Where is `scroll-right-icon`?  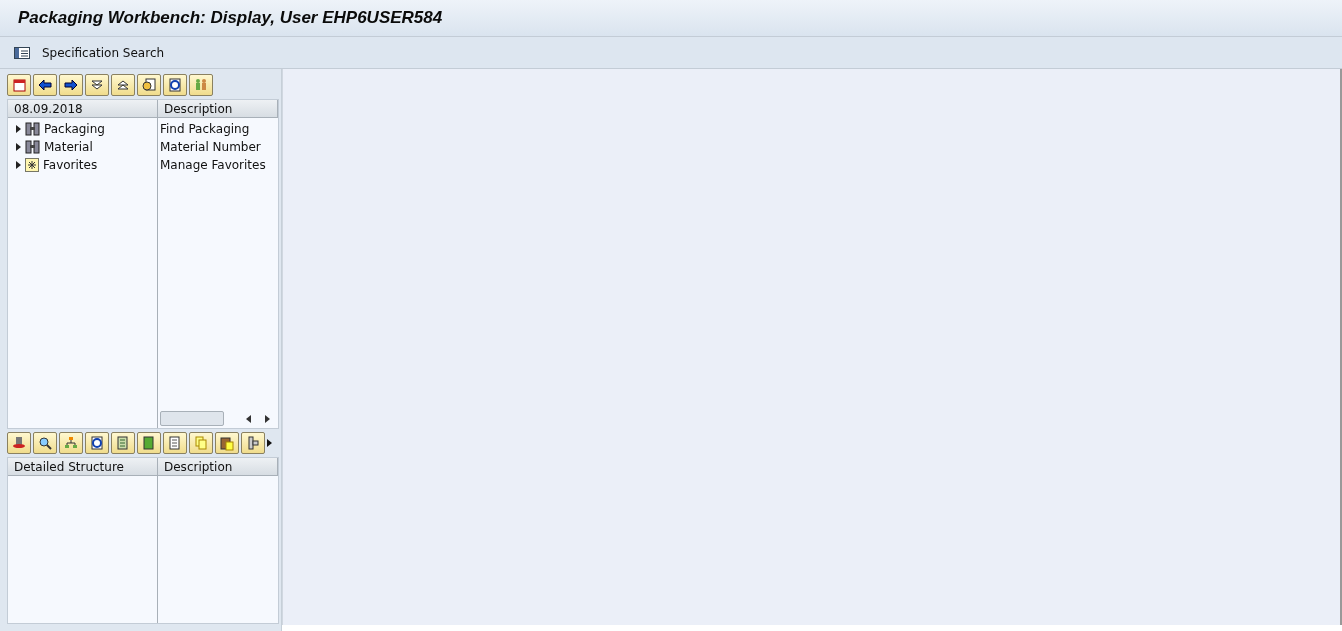 scroll-right-icon is located at coordinates (267, 418).